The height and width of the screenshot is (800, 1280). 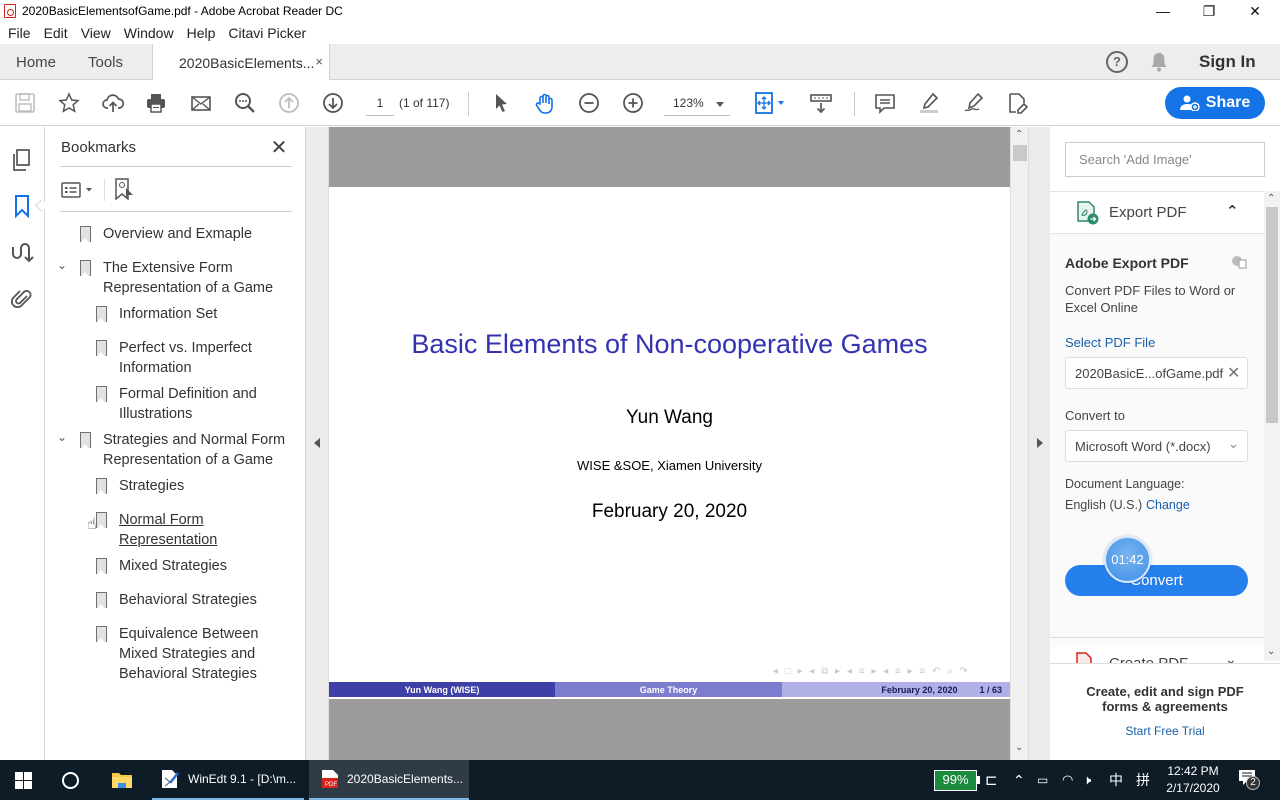 I want to click on tools-pane-scrollbar: ⌃ ⌄, so click(x=1272, y=426).